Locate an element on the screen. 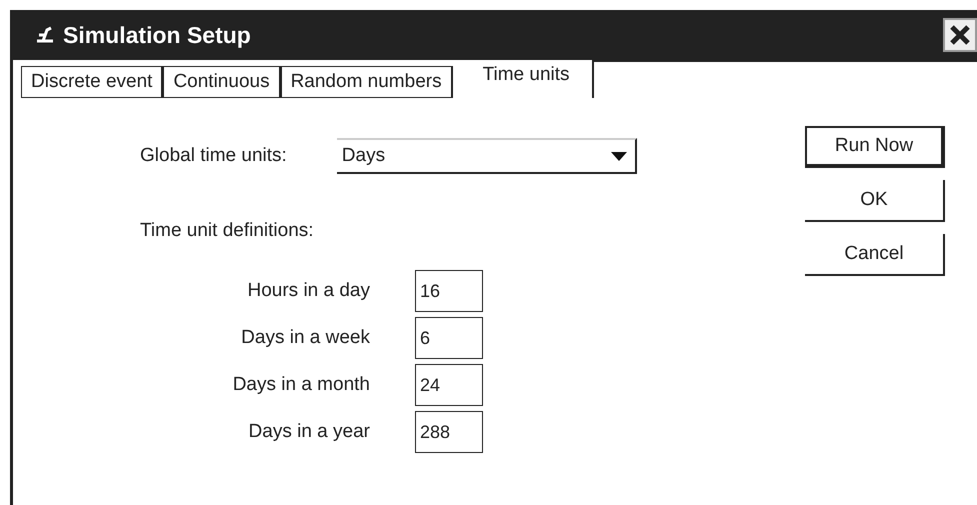 This screenshot has width=977, height=505. app-icon is located at coordinates (45, 35).